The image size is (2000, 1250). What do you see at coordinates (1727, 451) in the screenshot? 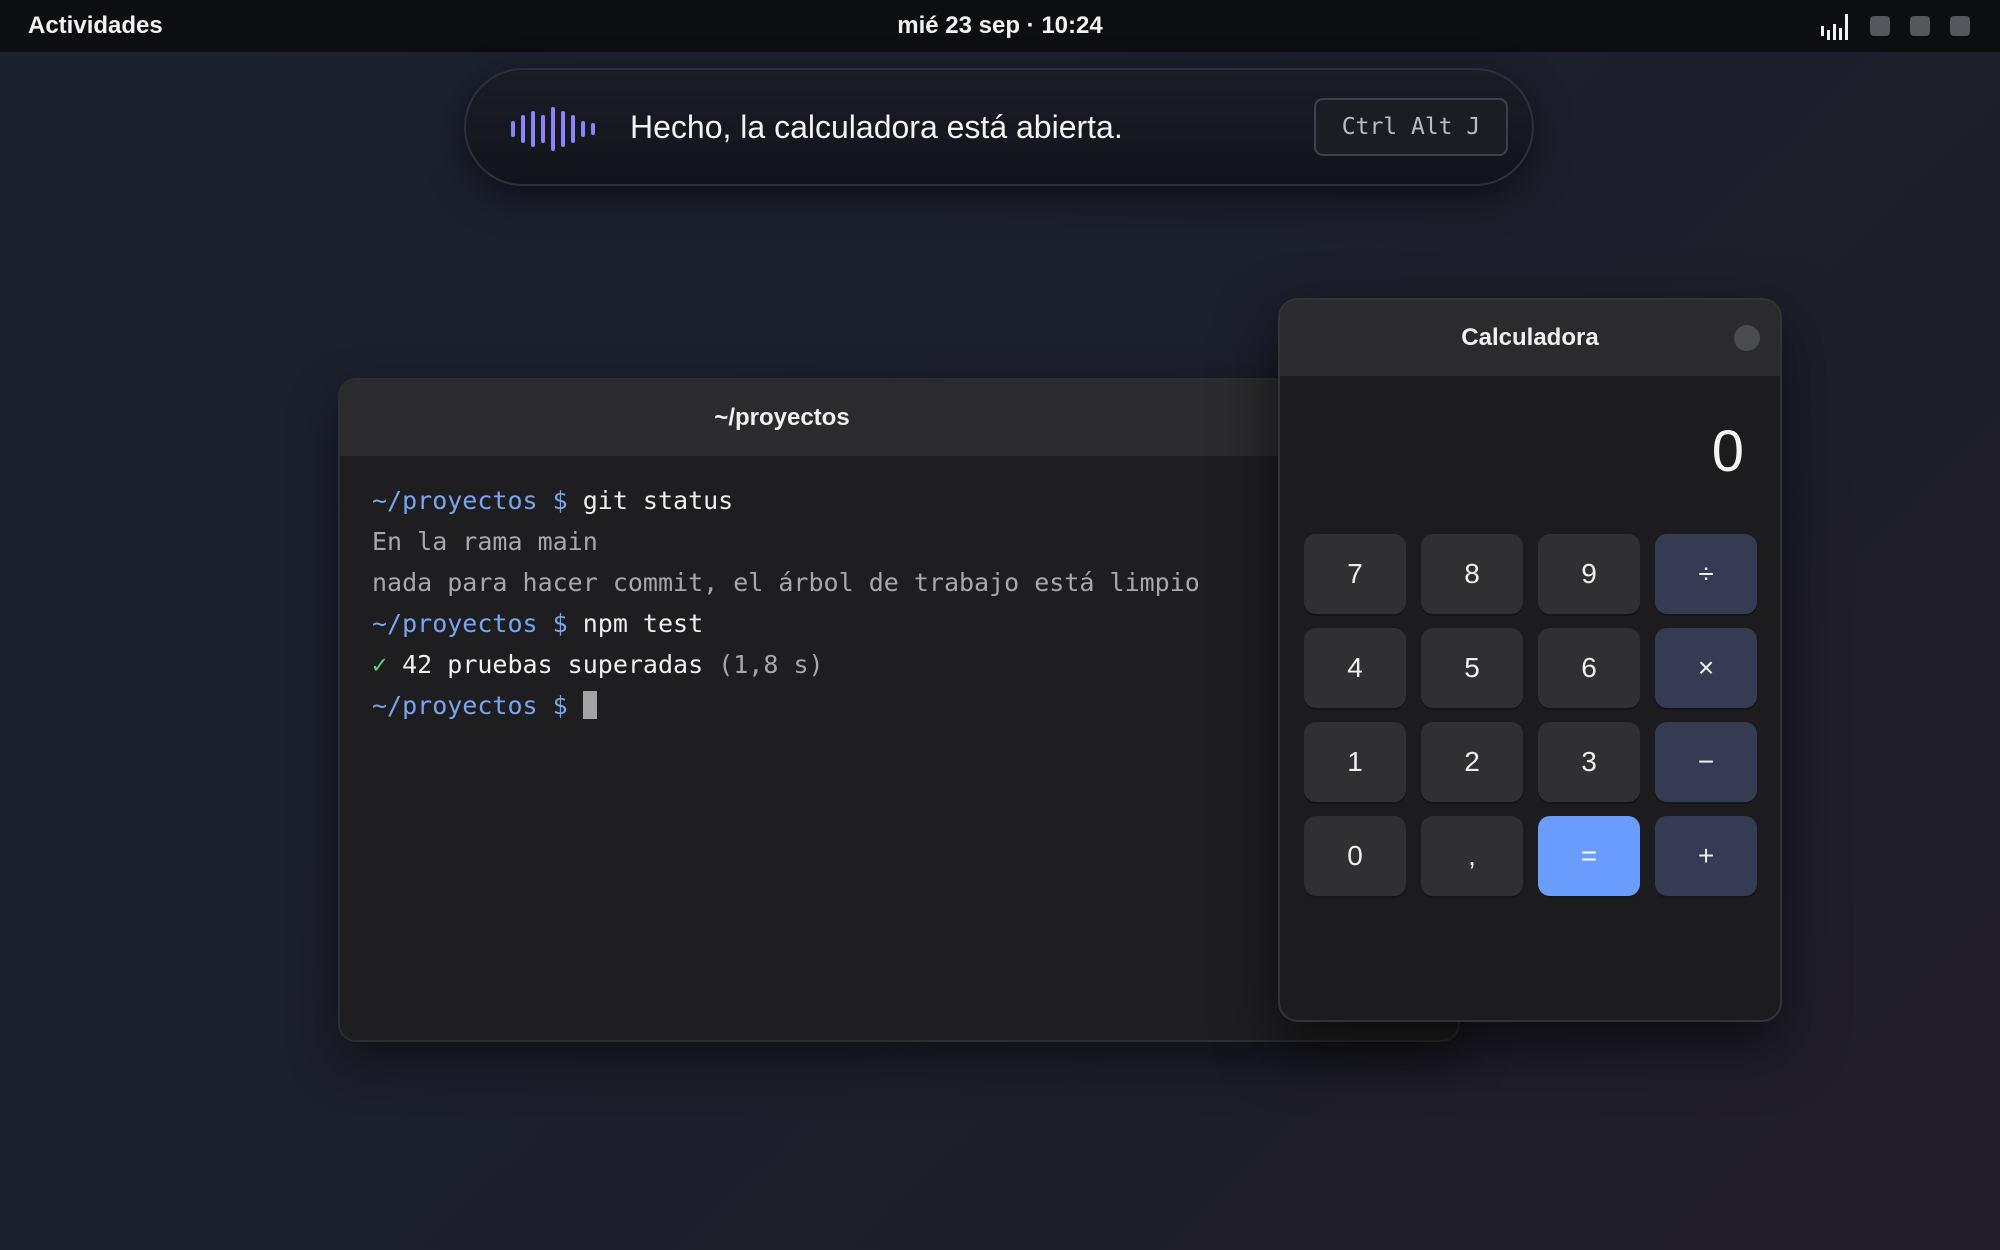
I see `calculator-display: 0` at bounding box center [1727, 451].